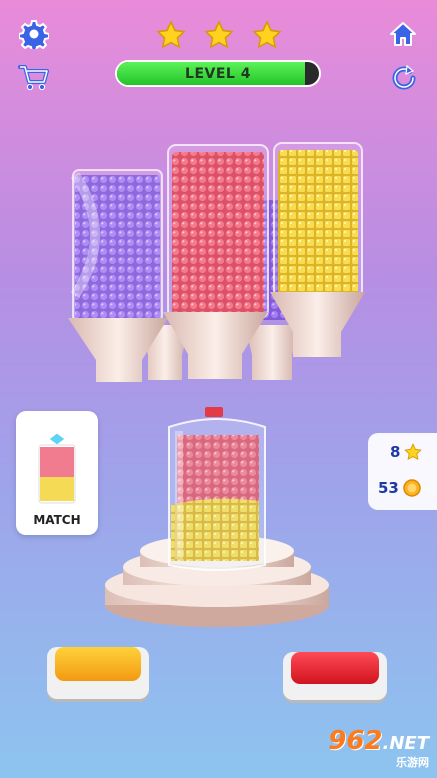  I want to click on level-label: LEVEL 4, so click(218, 73).